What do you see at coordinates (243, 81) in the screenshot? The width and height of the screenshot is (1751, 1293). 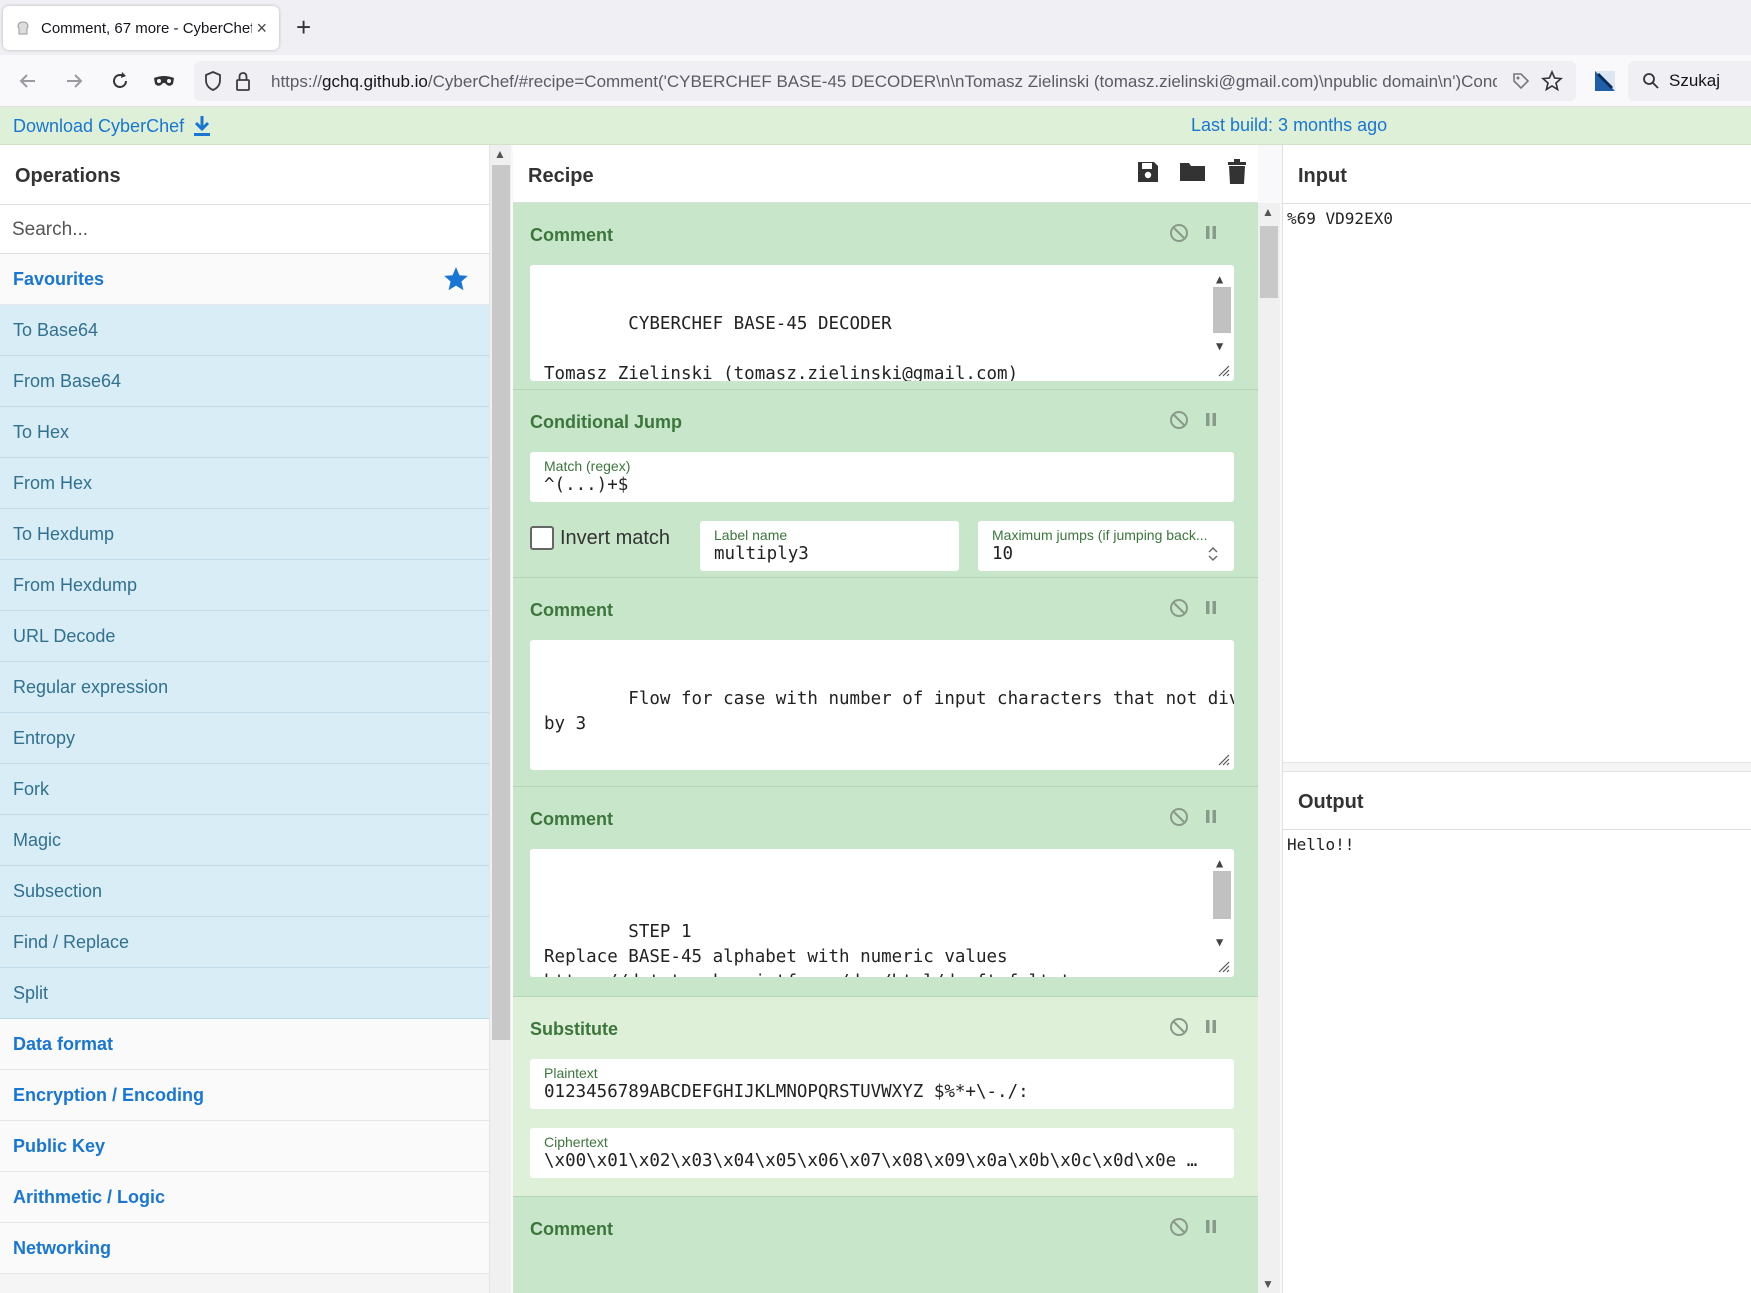 I see `lock-icon` at bounding box center [243, 81].